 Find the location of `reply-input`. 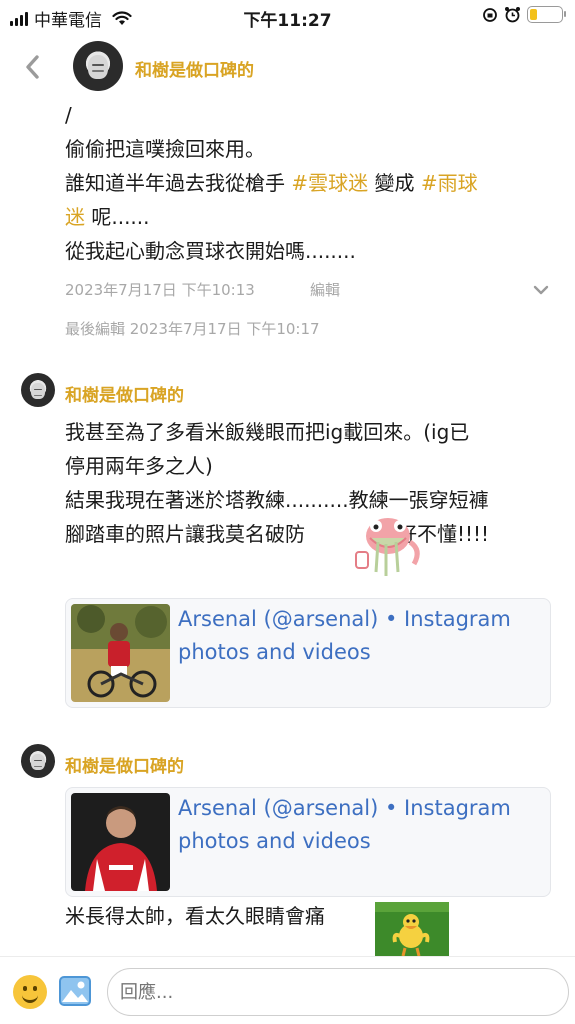

reply-input is located at coordinates (338, 992).